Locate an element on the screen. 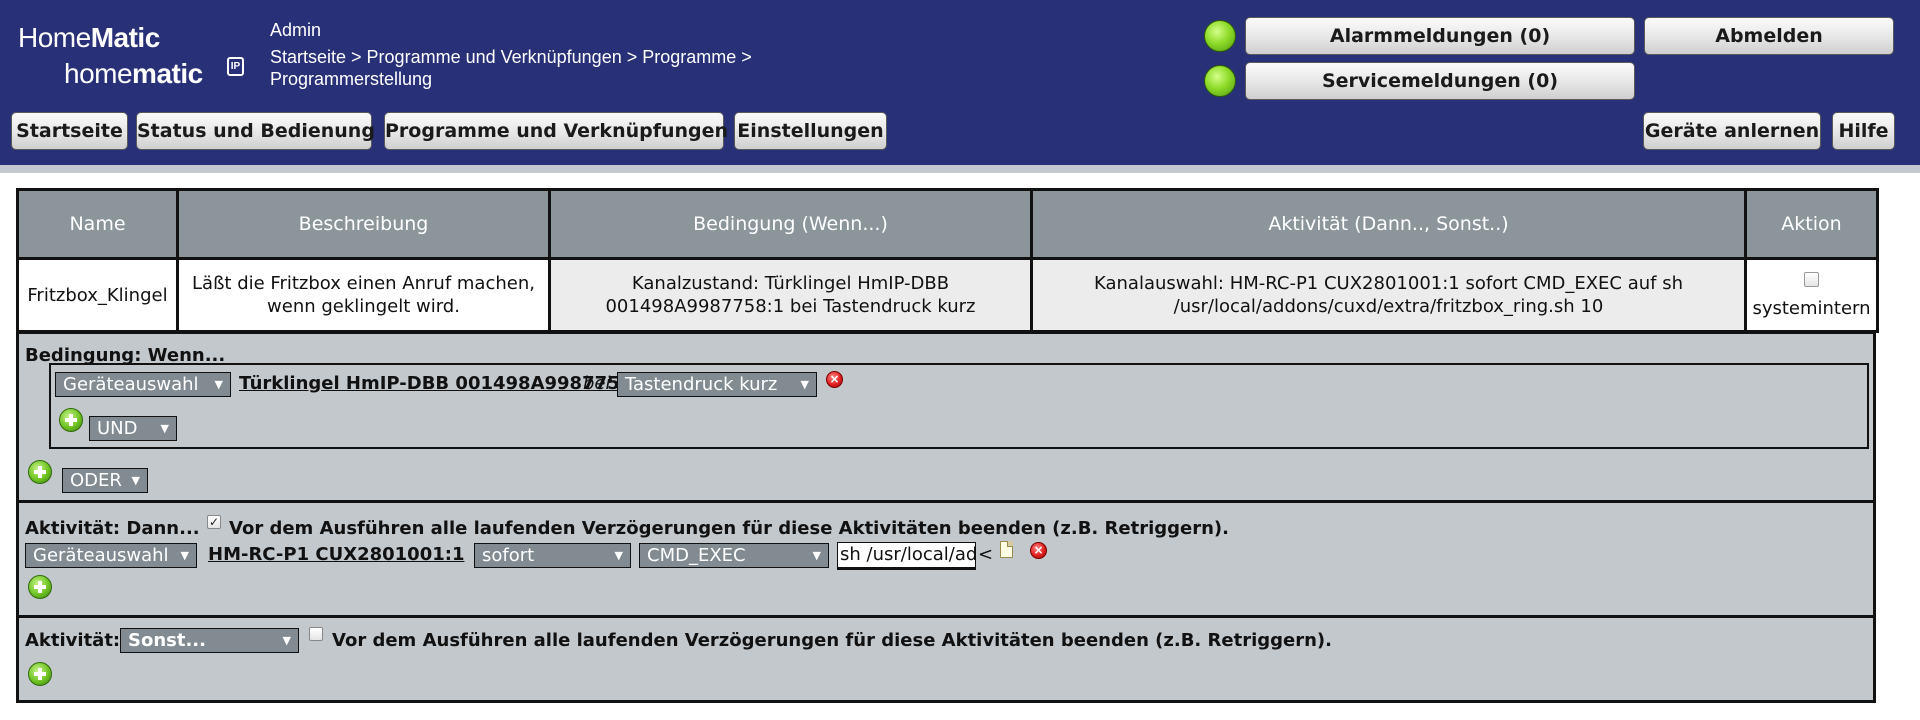  condition-device-select: Geräteauswahl ▼ is located at coordinates (143, 384).